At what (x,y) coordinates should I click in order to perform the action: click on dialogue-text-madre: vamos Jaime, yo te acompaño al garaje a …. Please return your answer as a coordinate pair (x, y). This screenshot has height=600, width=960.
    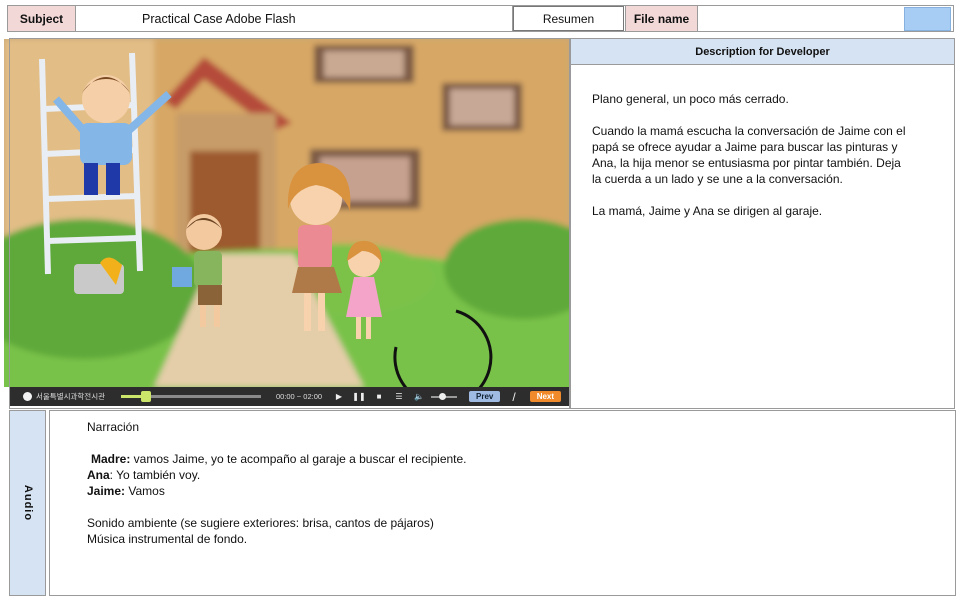
    Looking at the image, I should click on (298, 459).